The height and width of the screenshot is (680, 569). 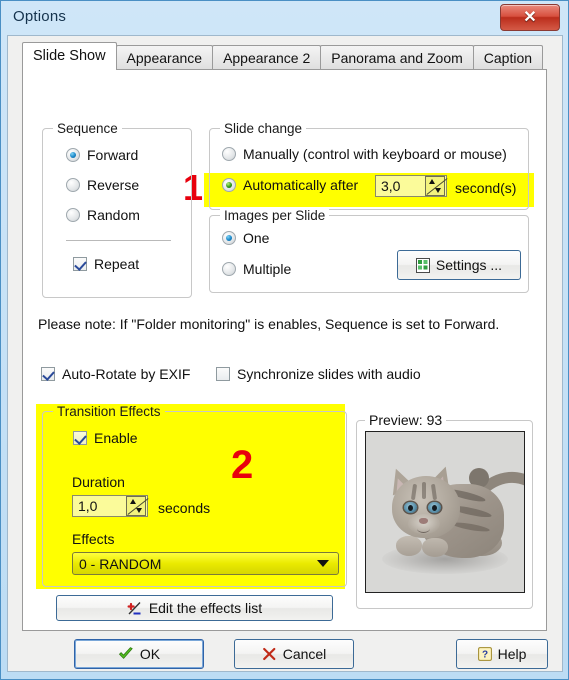 I want to click on sequence-group-legend: Sequence, so click(x=87, y=128).